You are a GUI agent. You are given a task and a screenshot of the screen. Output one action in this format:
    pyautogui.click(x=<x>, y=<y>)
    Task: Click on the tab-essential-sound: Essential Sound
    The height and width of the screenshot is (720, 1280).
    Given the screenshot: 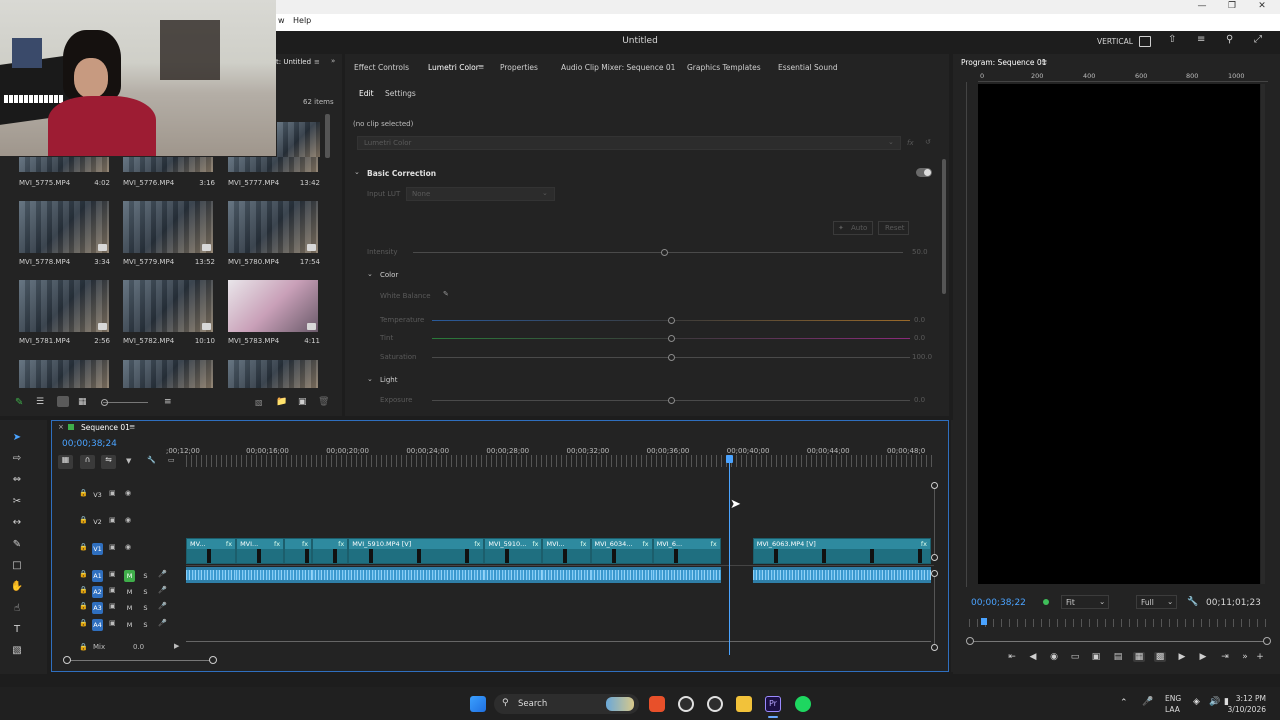 What is the action you would take?
    pyautogui.click(x=808, y=67)
    